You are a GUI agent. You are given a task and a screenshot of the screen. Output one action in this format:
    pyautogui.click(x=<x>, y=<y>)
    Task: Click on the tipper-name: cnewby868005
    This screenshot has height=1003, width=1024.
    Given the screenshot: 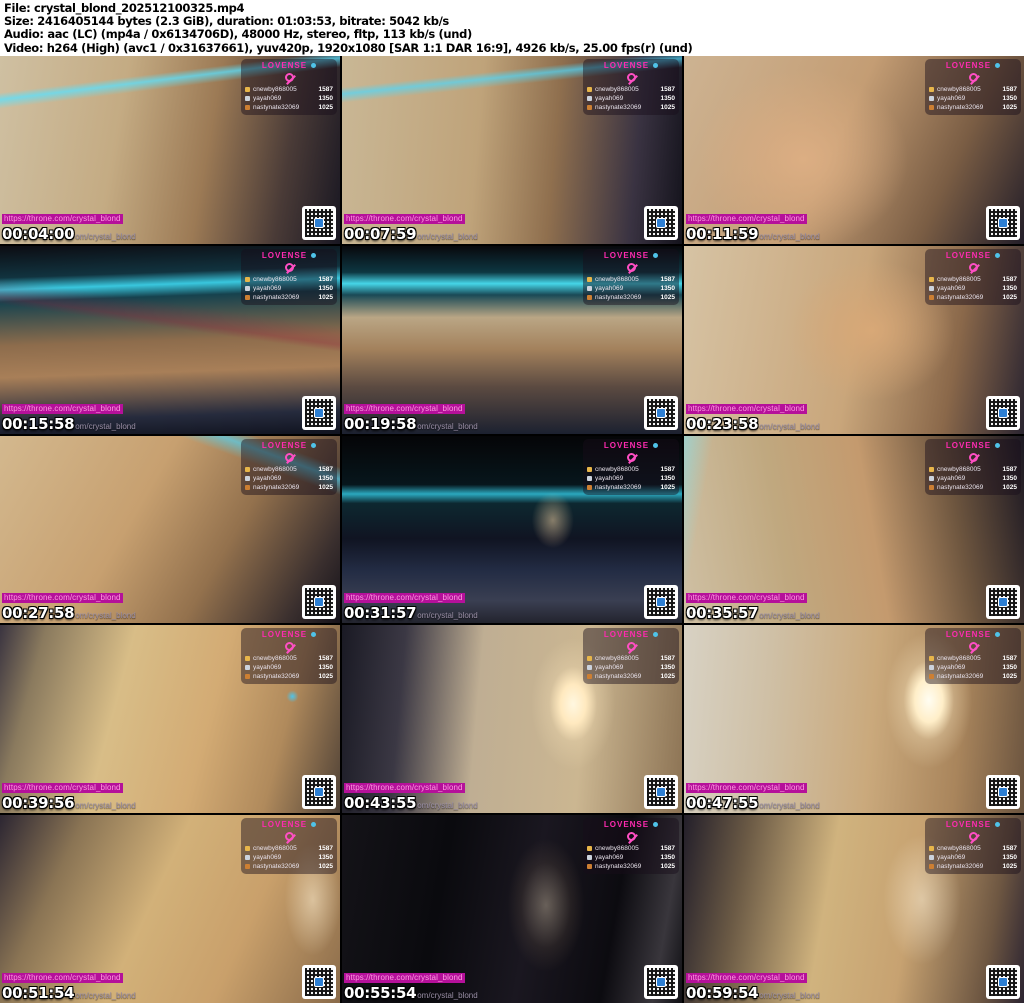 What is the action you would take?
    pyautogui.click(x=617, y=279)
    